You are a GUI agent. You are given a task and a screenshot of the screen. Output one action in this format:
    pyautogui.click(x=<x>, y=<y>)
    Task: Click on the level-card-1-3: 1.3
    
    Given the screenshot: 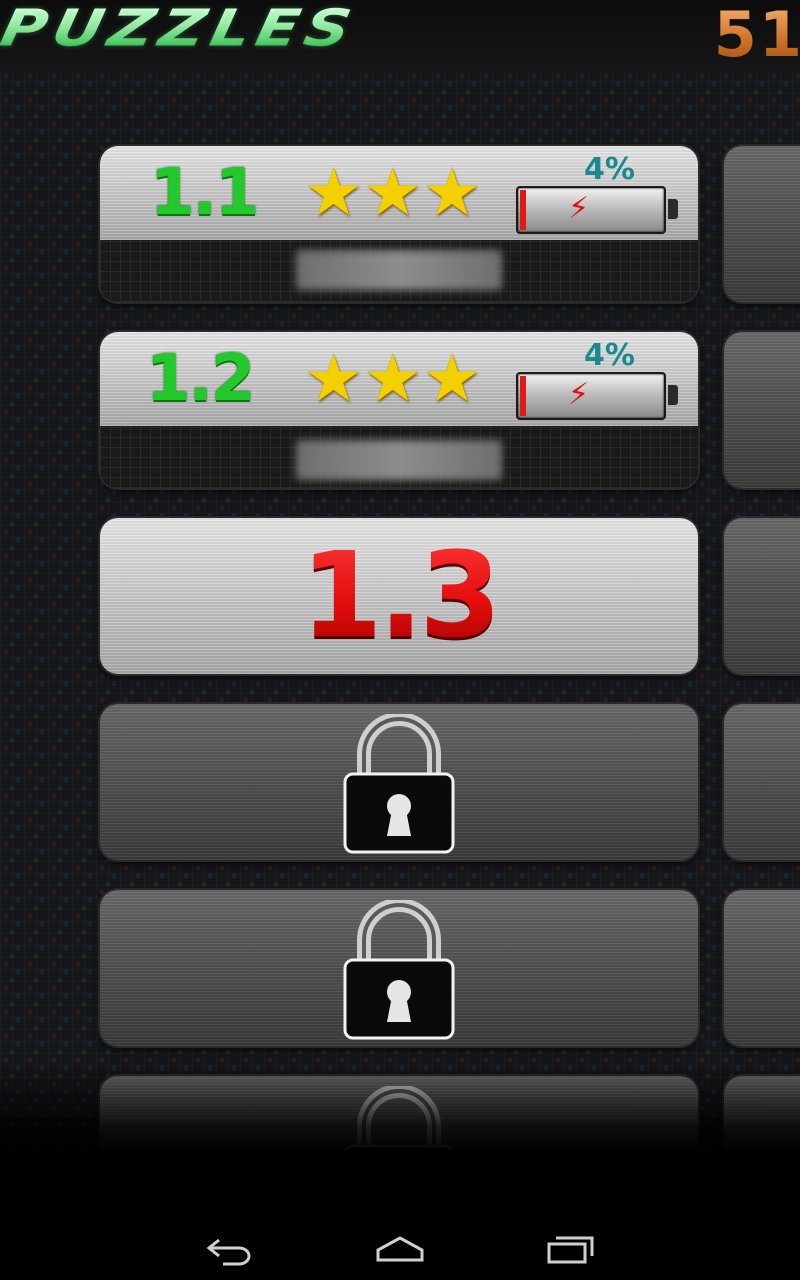 What is the action you would take?
    pyautogui.click(x=399, y=596)
    